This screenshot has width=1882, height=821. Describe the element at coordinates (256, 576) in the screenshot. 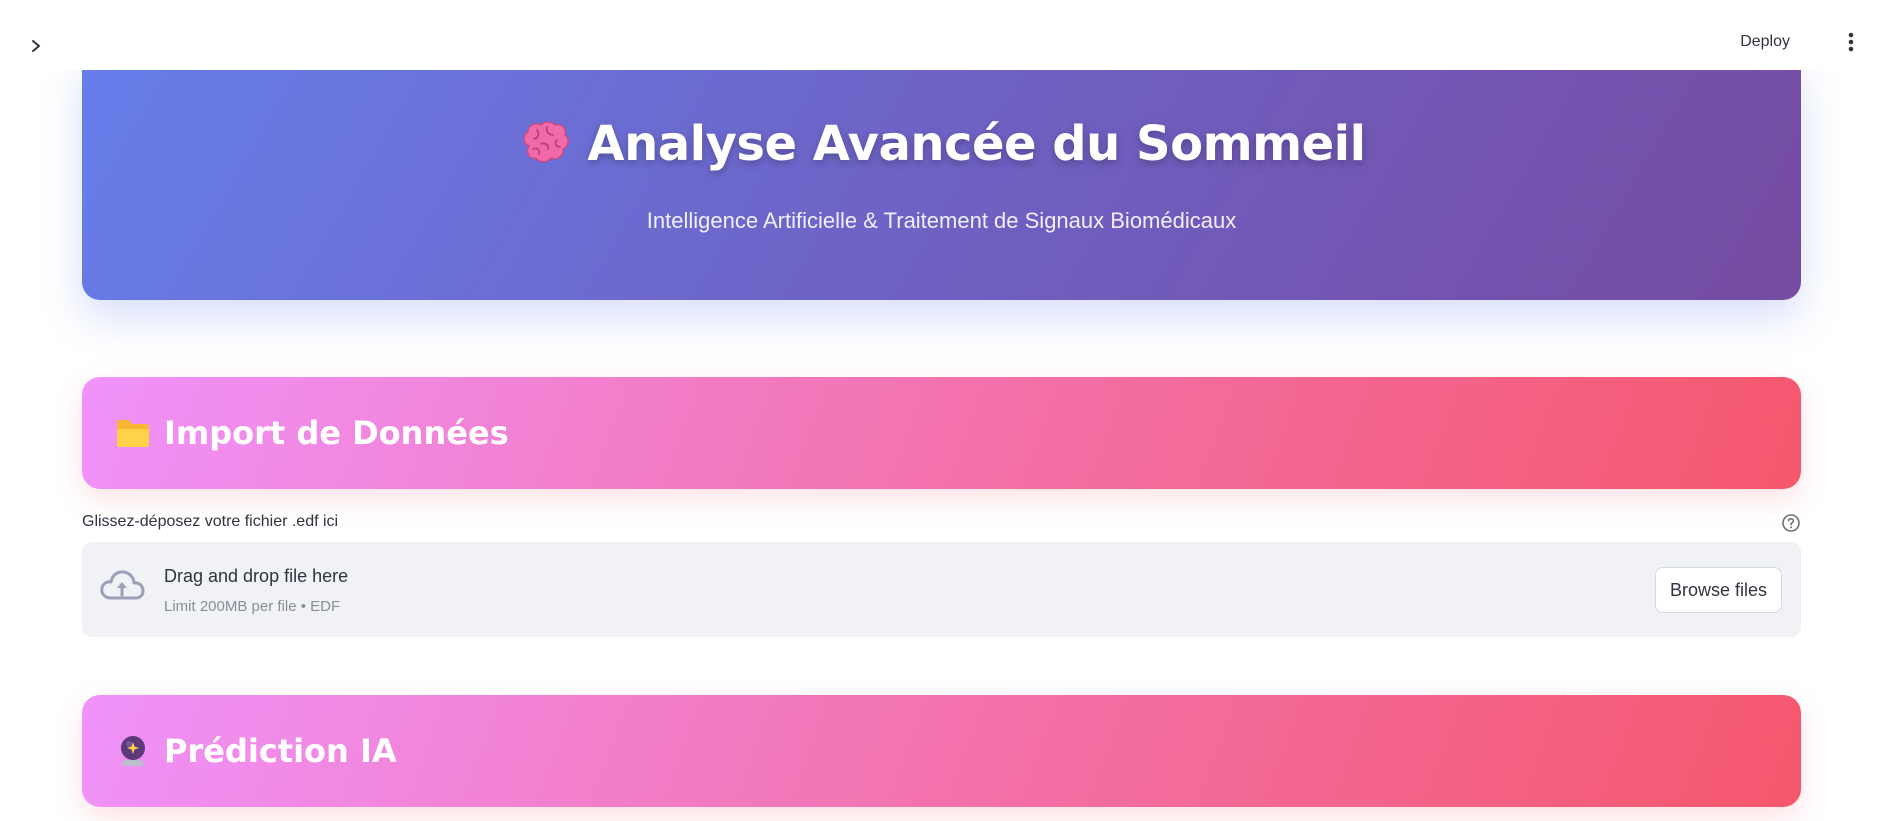

I see `drop-instruction: Drag and drop file here` at that location.